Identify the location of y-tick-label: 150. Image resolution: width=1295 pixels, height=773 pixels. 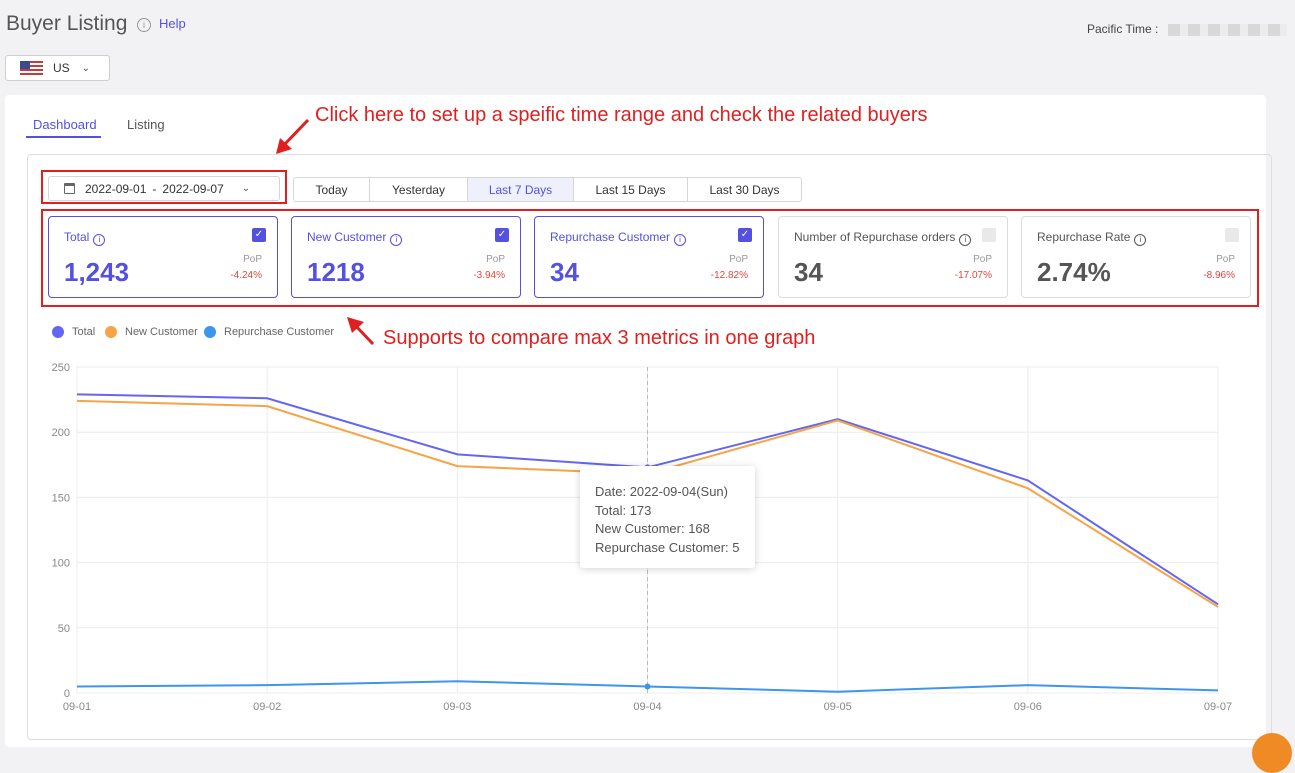
(61, 498).